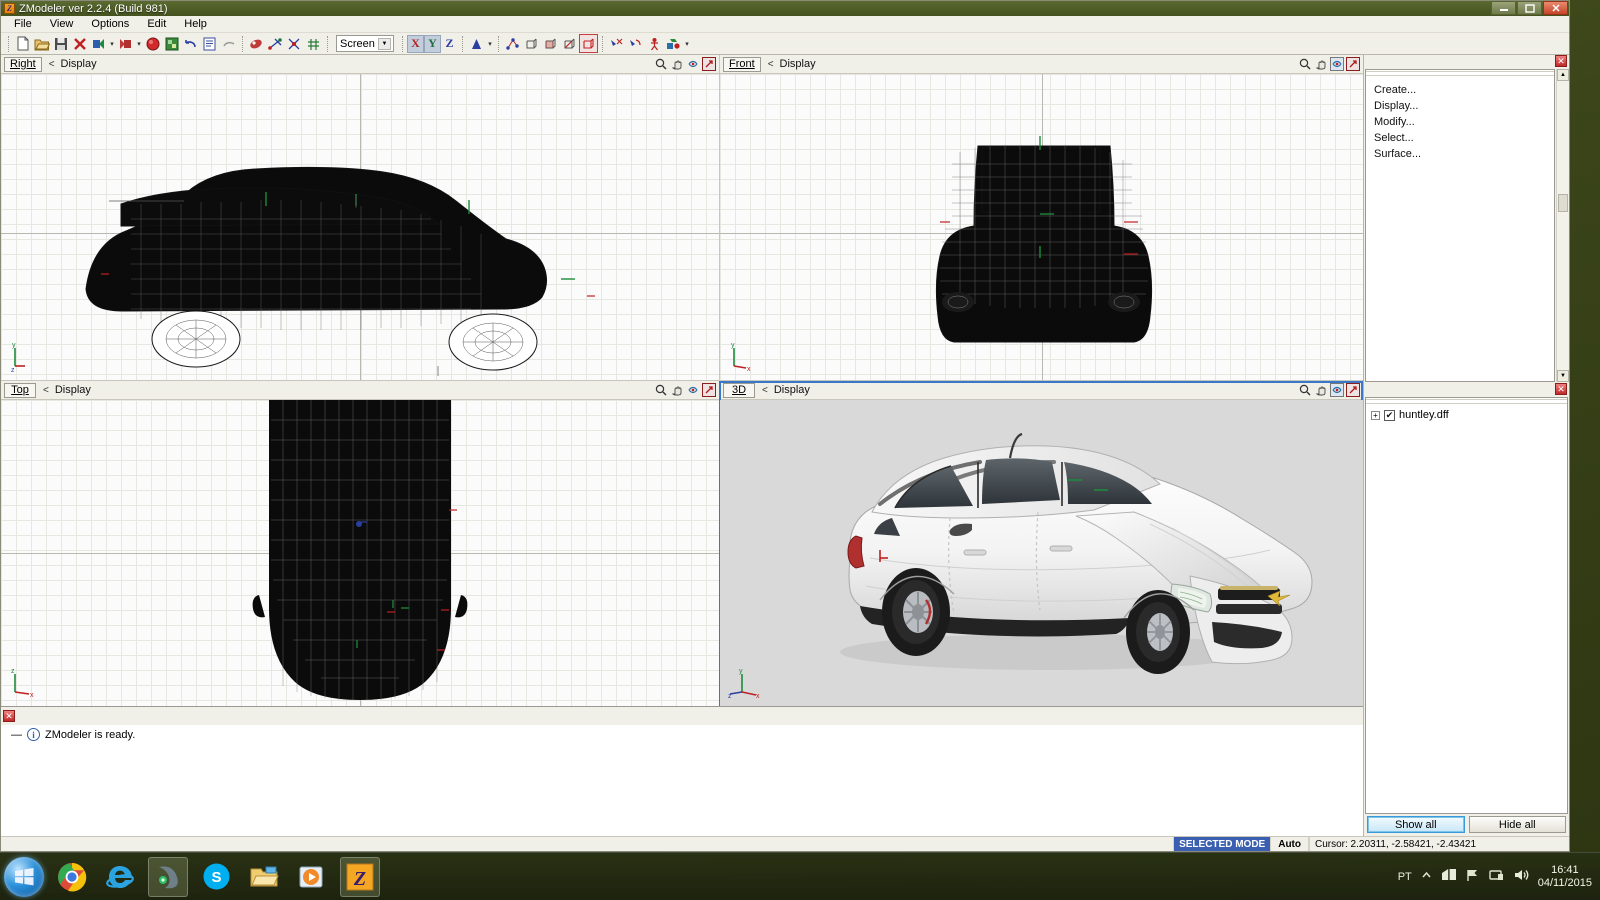  I want to click on viewport-3d: 3D < Display y z x, so click(1041, 543).